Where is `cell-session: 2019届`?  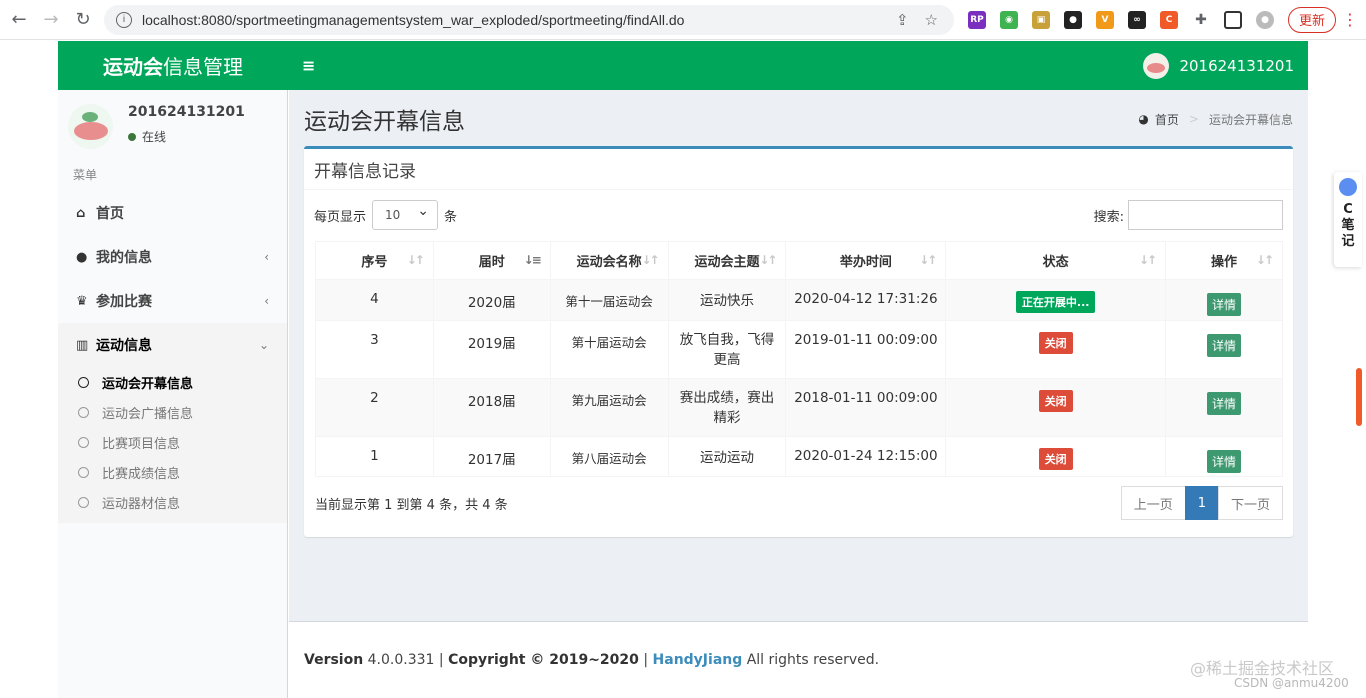 cell-session: 2019届 is located at coordinates (491, 349).